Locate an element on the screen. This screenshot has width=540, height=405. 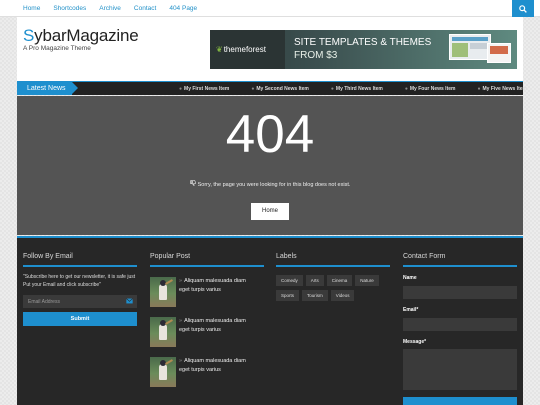
nav-link-archive: Archive is located at coordinates (110, 8).